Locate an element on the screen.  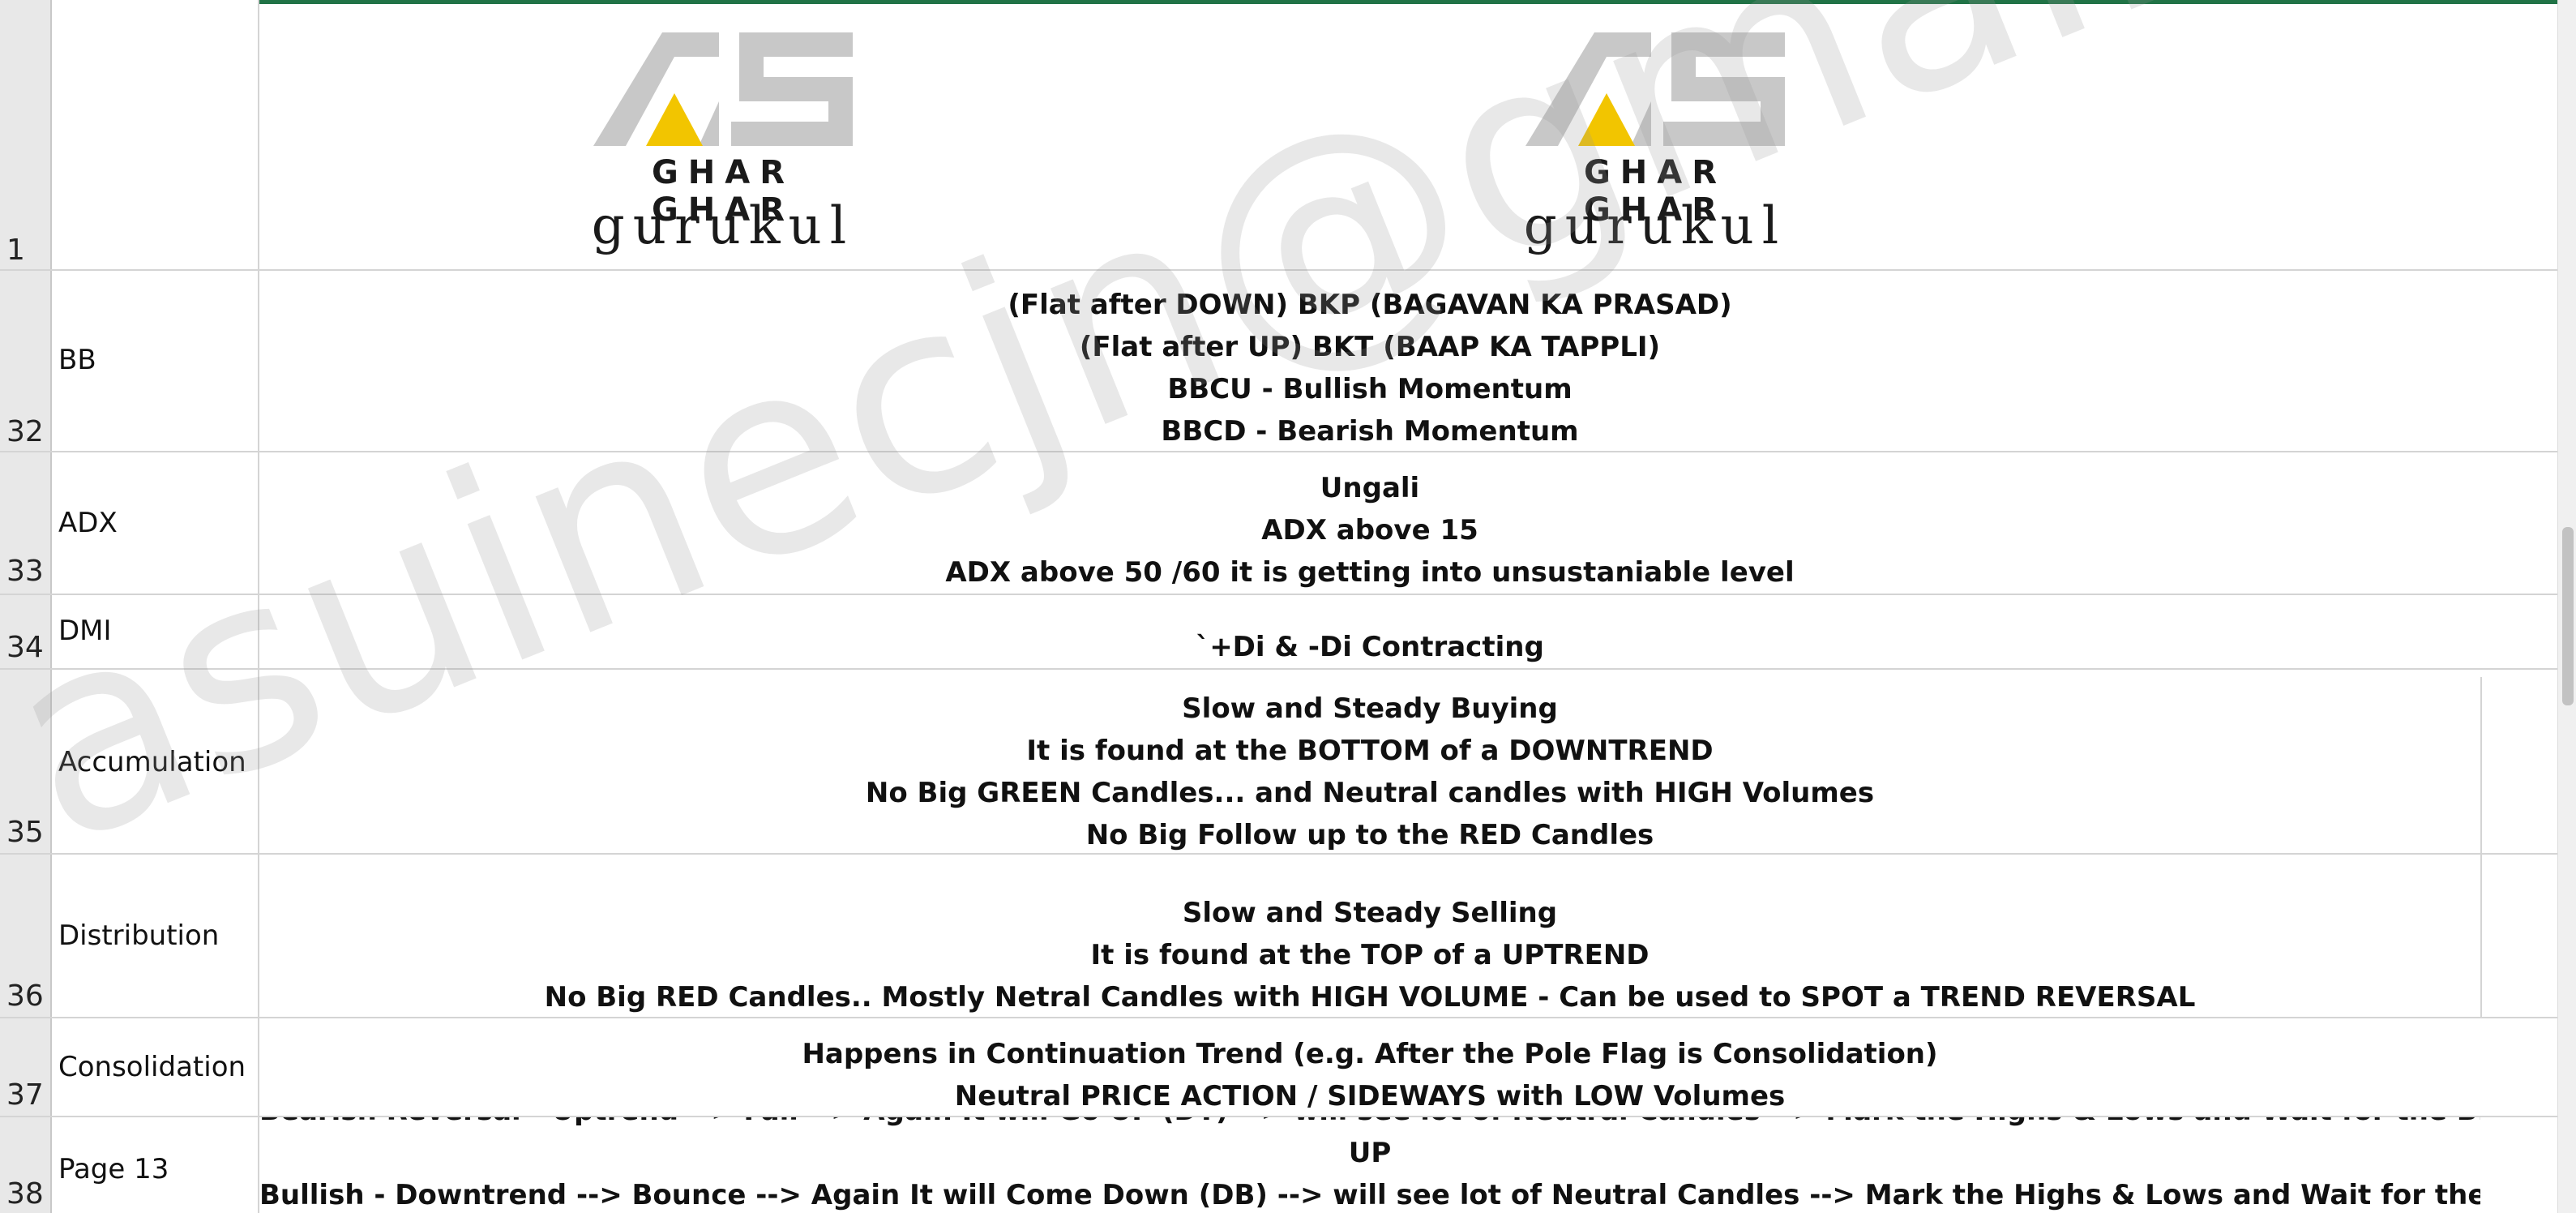
row-number-33: 33 is located at coordinates (26, 571).